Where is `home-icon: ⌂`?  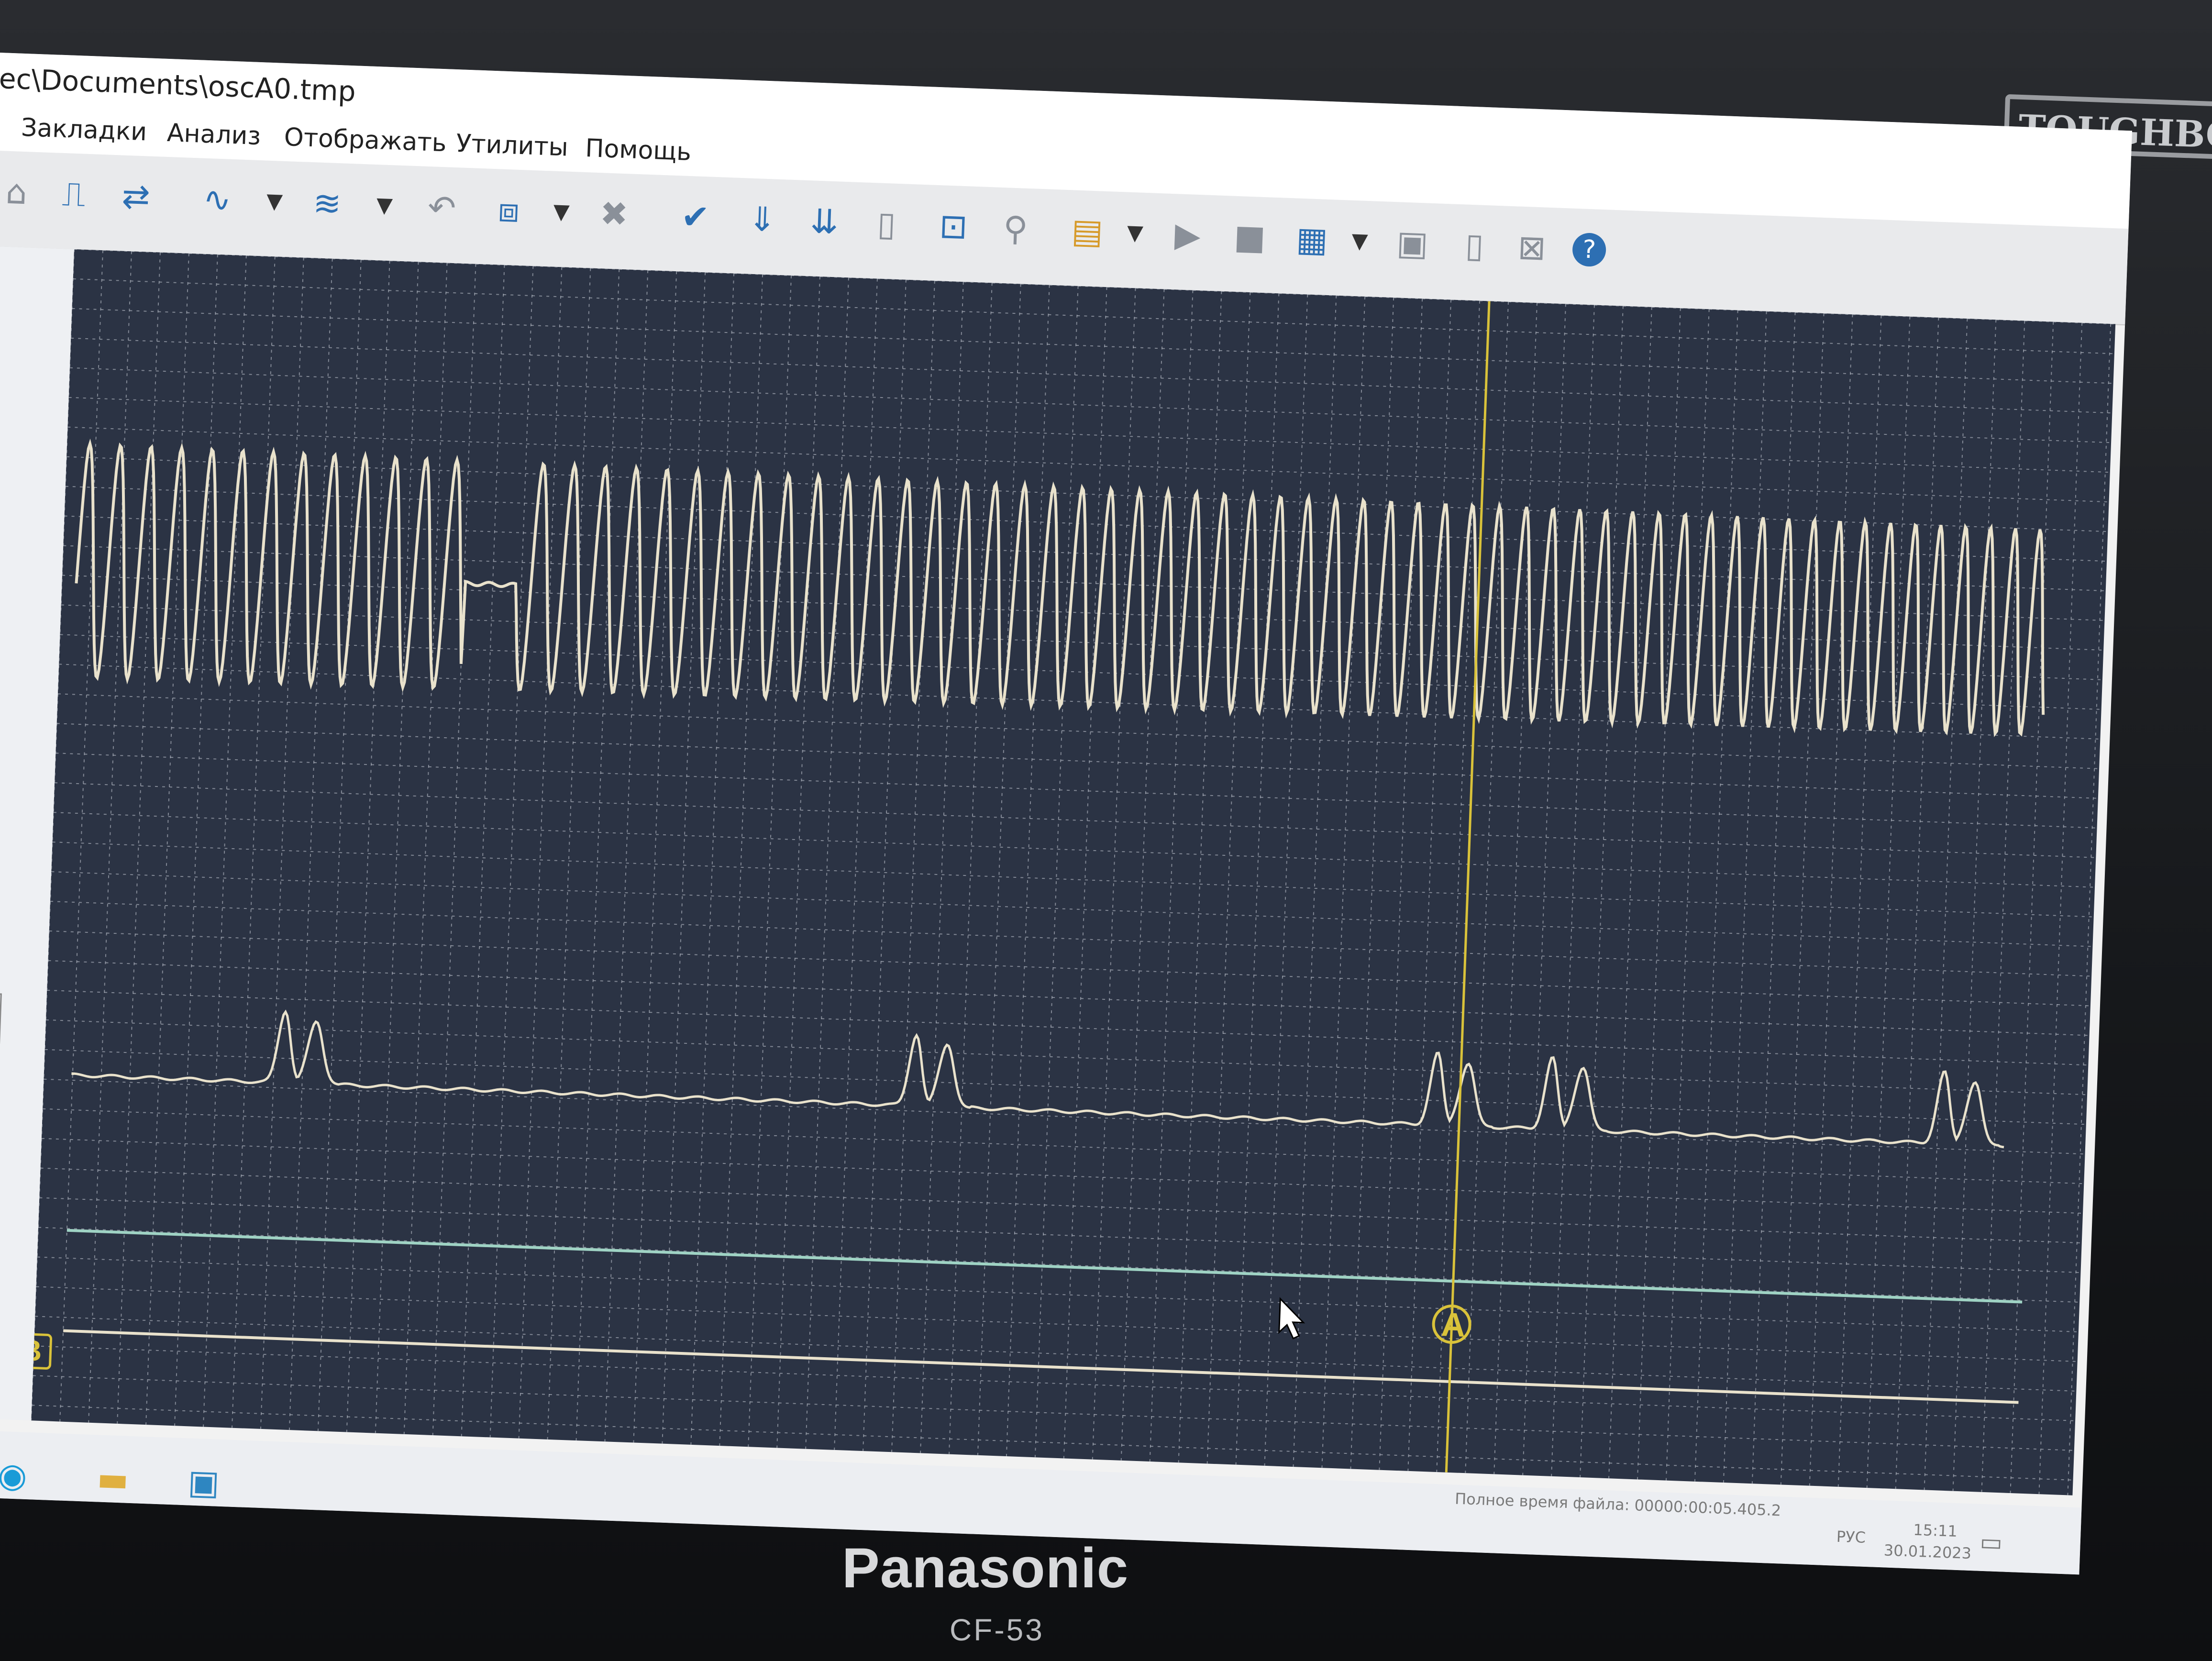 home-icon: ⌂ is located at coordinates (19, 192).